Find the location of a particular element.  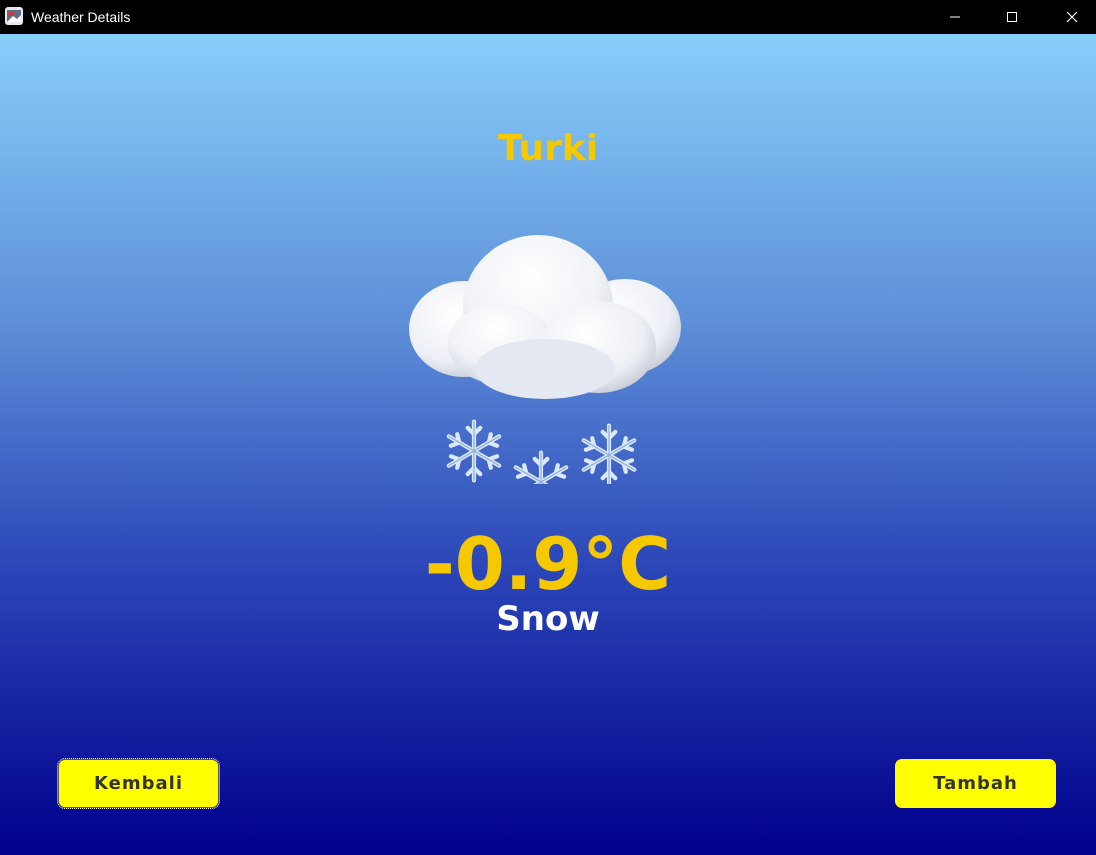

weather-condition: Snow is located at coordinates (548, 619).